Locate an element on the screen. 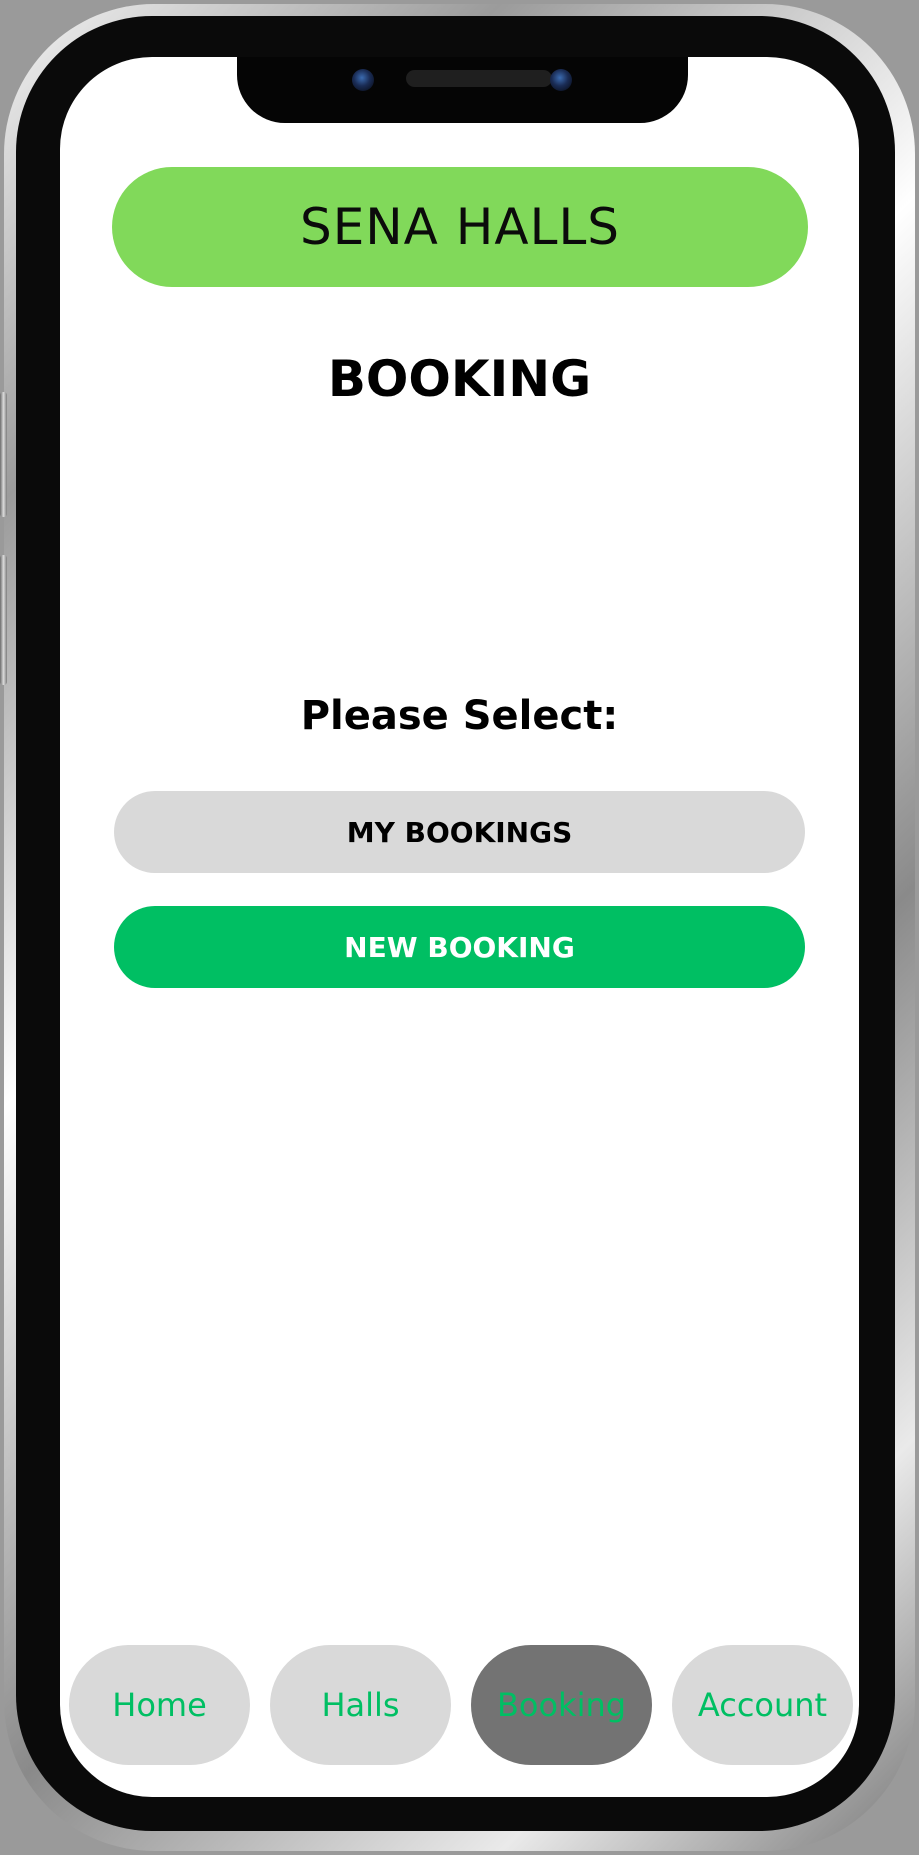 This screenshot has height=1855, width=919. select-prompt: Please Select: is located at coordinates (459, 716).